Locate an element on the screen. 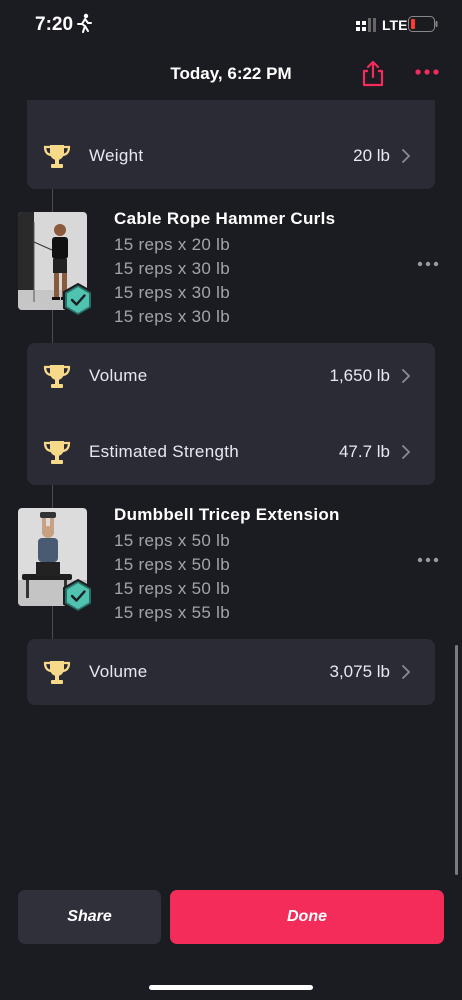 The height and width of the screenshot is (1000, 462). stat-label: Weight is located at coordinates (116, 155).